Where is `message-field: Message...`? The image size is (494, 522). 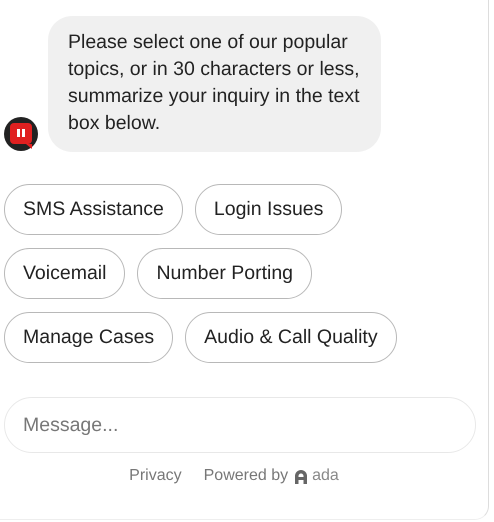 message-field: Message... is located at coordinates (240, 425).